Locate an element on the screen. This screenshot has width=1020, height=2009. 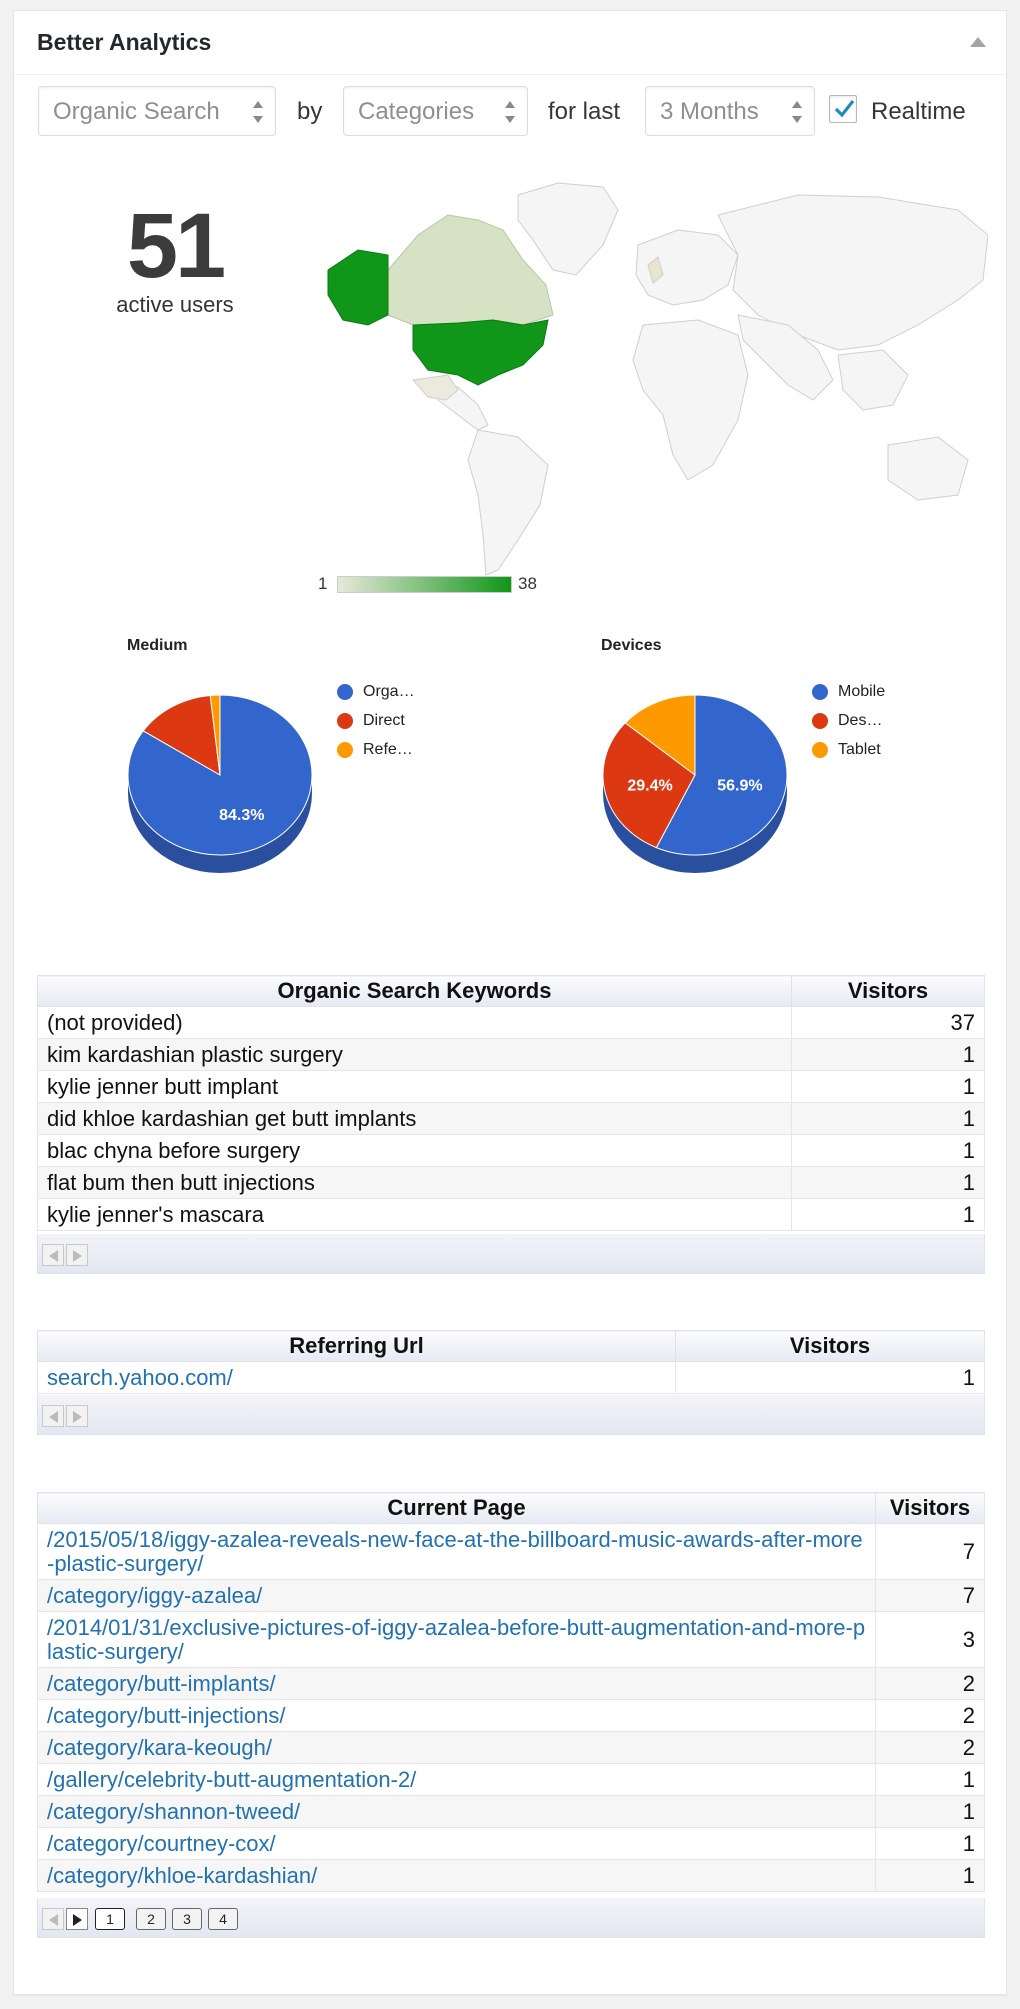
table-row: flat bum then butt injections 1 is located at coordinates (511, 1182).